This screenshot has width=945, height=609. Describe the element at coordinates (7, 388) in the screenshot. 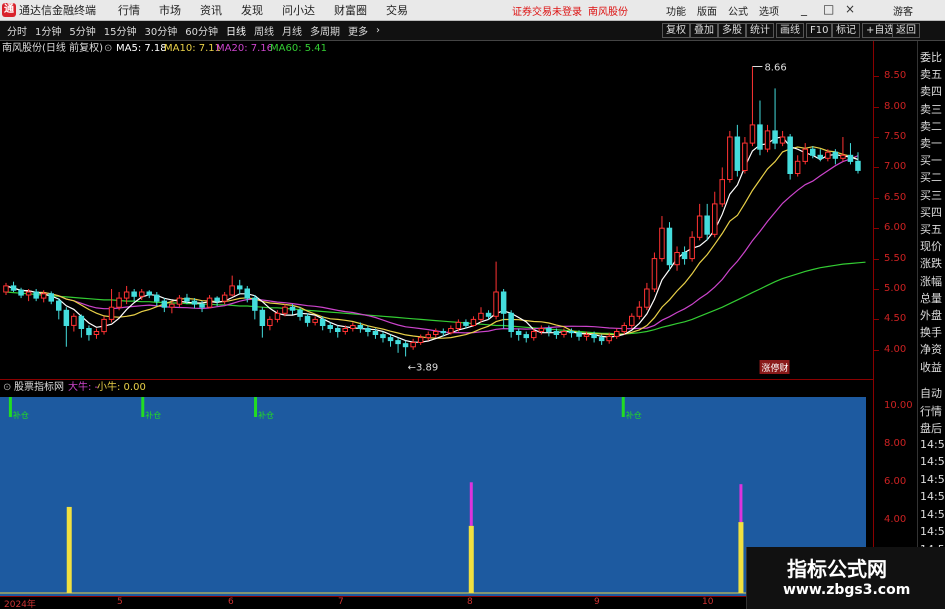

I see `indicator-settings-icon: ⊙` at that location.